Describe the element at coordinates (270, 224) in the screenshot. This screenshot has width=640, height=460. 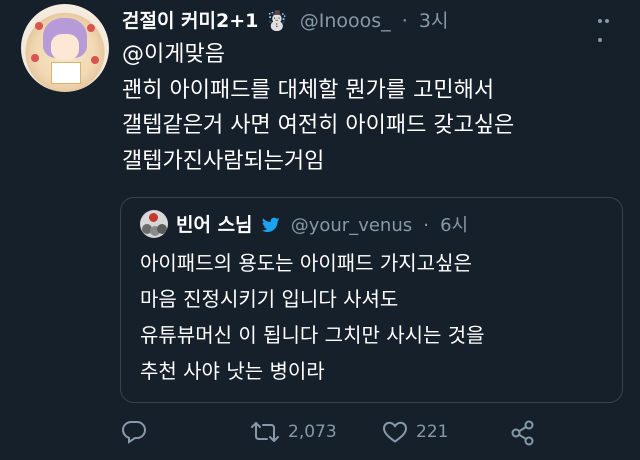
I see `twitter-bird-icon` at that location.